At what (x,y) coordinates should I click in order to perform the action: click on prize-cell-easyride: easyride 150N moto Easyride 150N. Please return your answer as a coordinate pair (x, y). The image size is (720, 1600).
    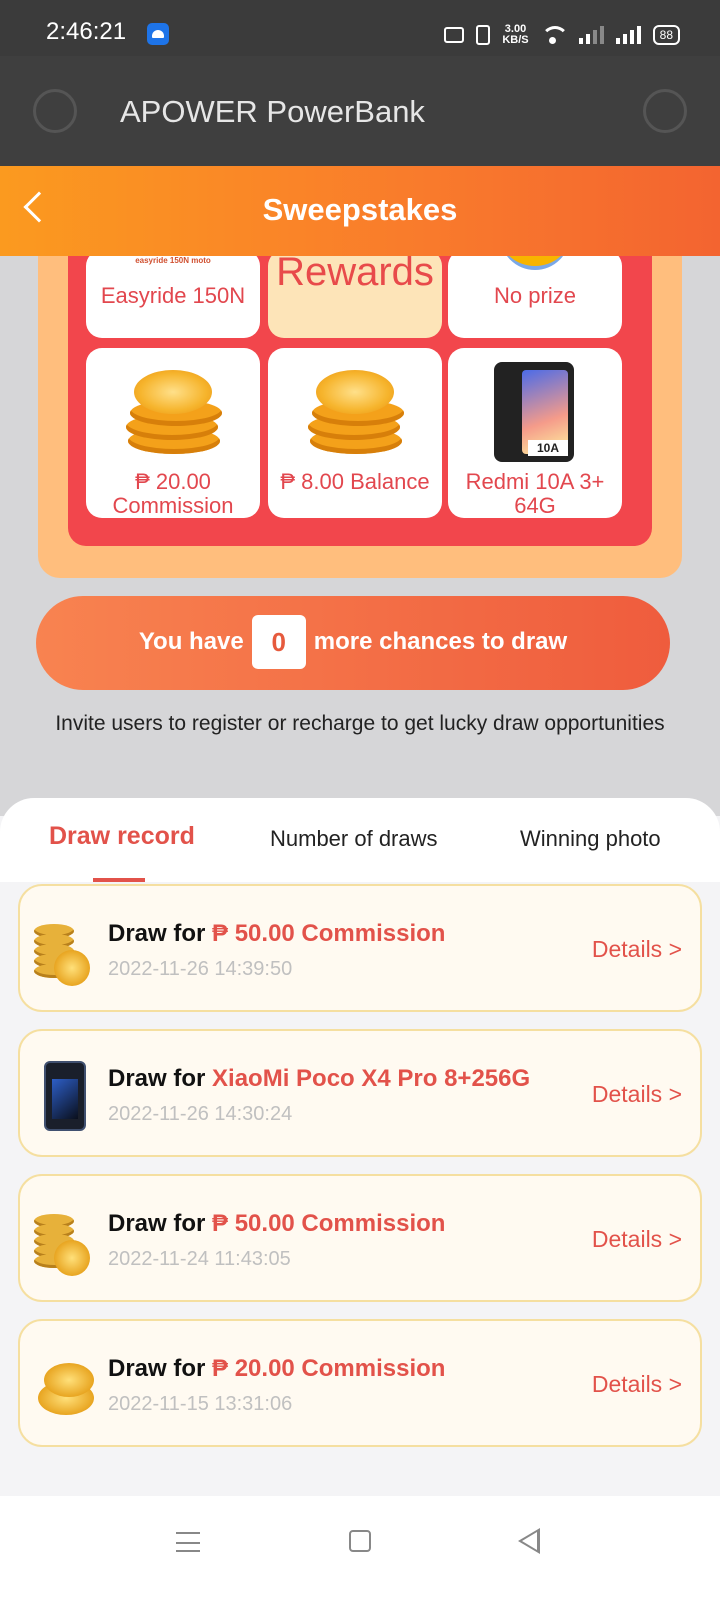
    Looking at the image, I should click on (173, 294).